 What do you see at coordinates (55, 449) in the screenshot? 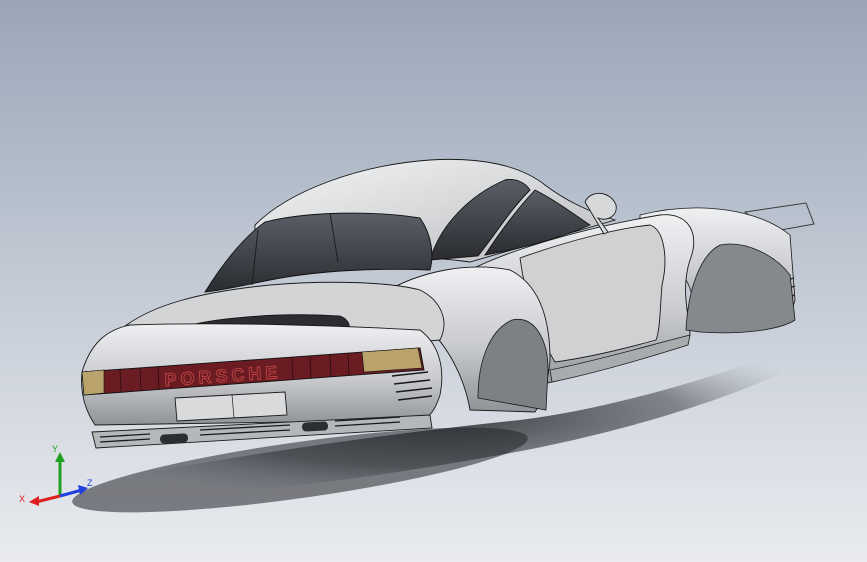
I see `y-axis-label: Y` at bounding box center [55, 449].